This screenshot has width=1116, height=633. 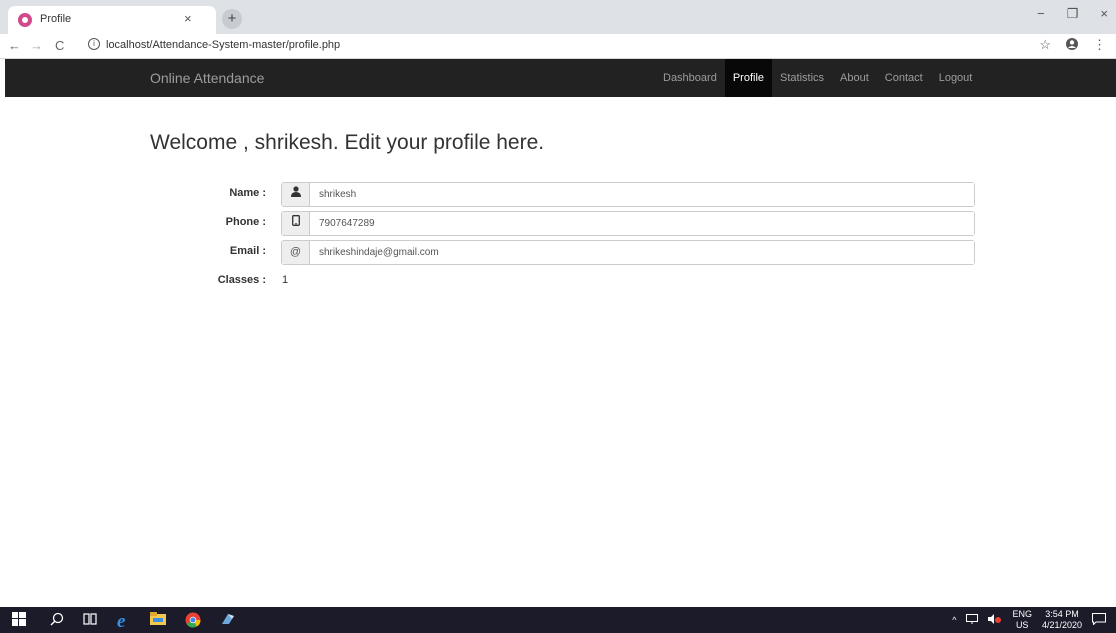 What do you see at coordinates (1061, 625) in the screenshot?
I see `clock-date: 4/21/2020` at bounding box center [1061, 625].